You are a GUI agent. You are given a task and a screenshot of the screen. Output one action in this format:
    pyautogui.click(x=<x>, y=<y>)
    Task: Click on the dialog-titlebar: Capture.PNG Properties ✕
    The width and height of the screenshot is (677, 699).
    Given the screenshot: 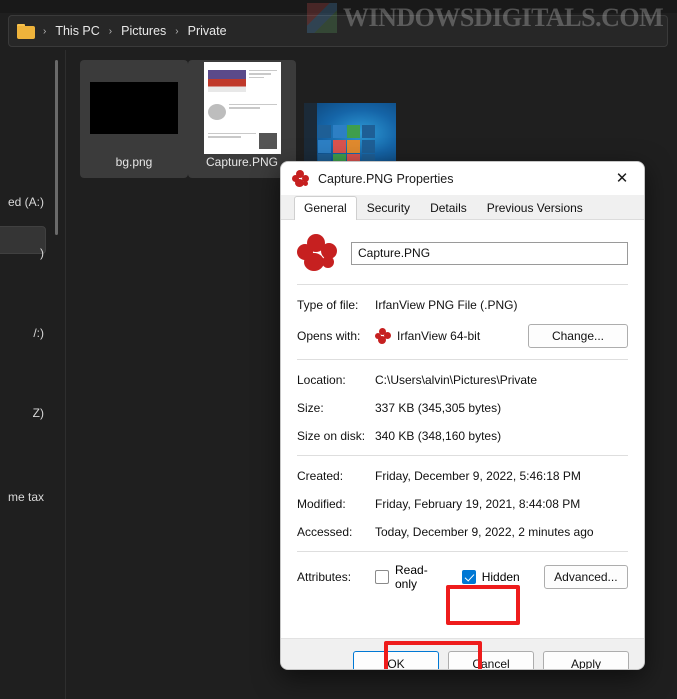 What is the action you would take?
    pyautogui.click(x=462, y=178)
    